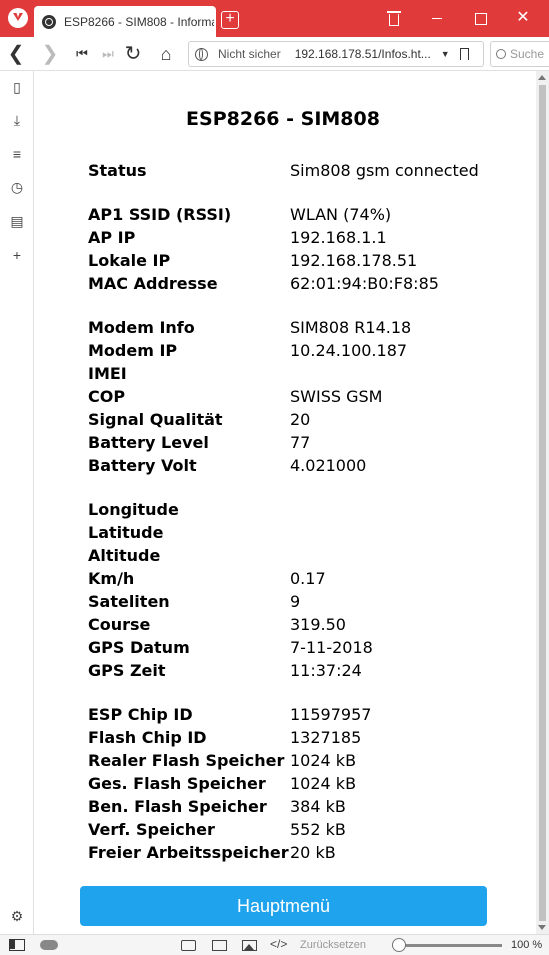 This screenshot has width=549, height=955. What do you see at coordinates (188, 945) in the screenshot?
I see `capture-icon` at bounding box center [188, 945].